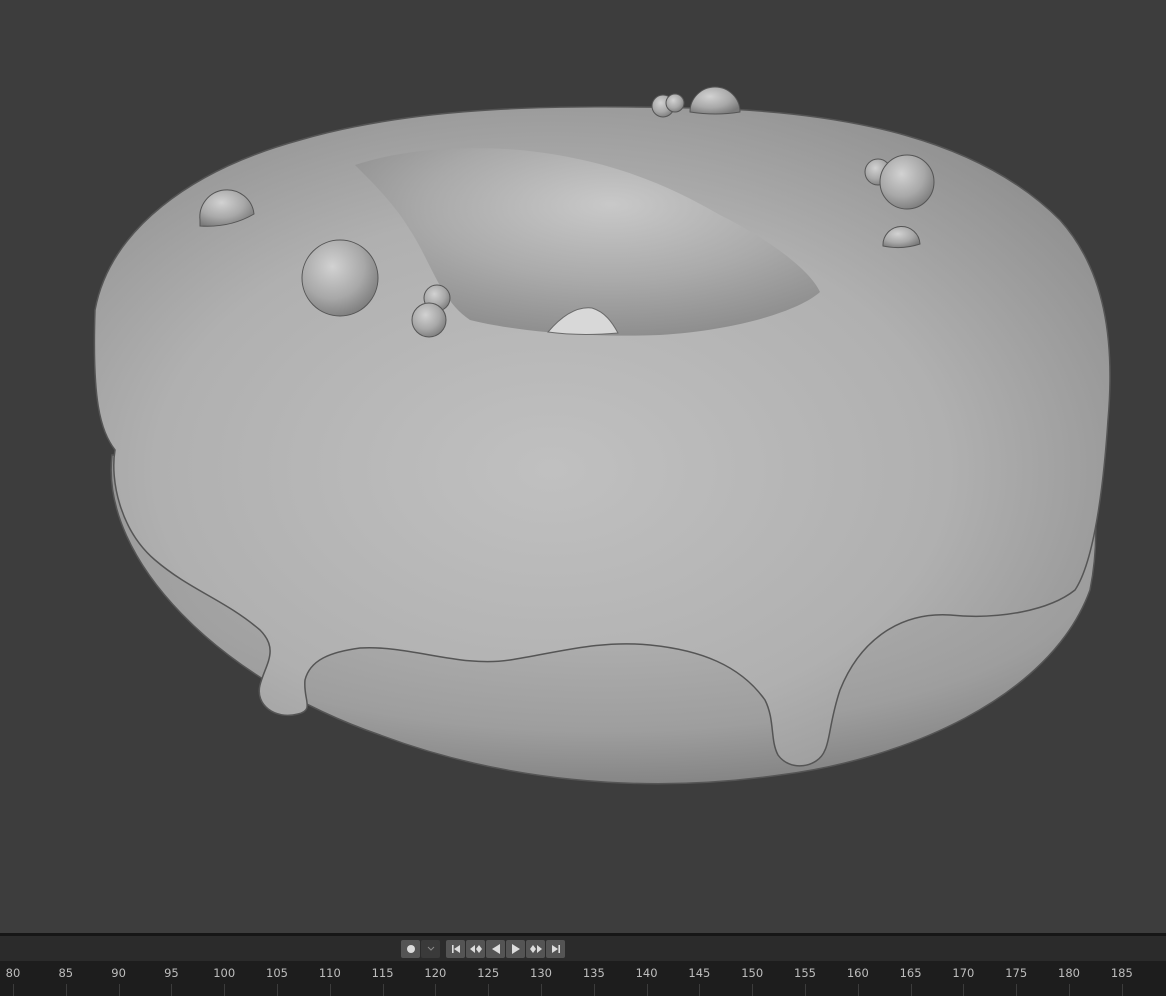  What do you see at coordinates (555, 949) in the screenshot?
I see `jump-to-end-icon` at bounding box center [555, 949].